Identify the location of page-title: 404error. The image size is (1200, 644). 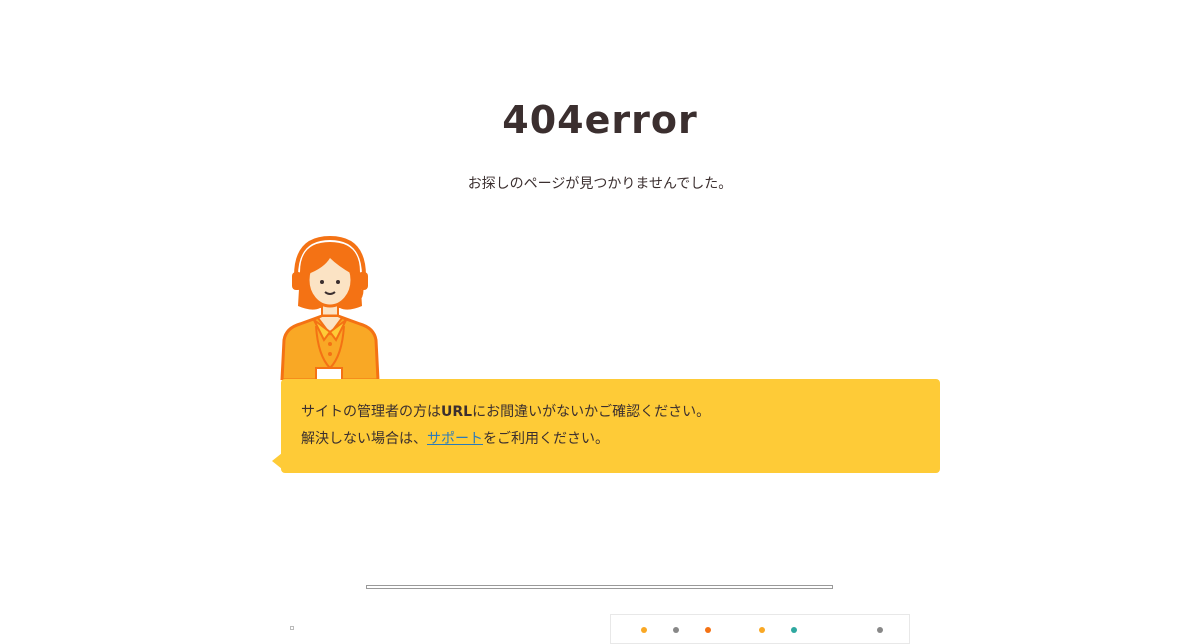
(600, 120).